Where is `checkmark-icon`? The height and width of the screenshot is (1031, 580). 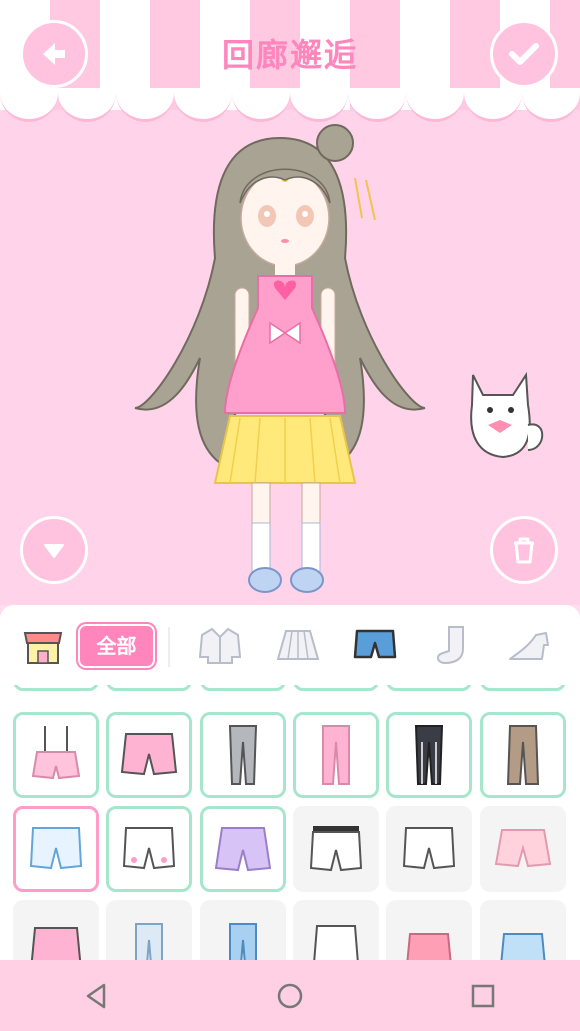 checkmark-icon is located at coordinates (524, 54).